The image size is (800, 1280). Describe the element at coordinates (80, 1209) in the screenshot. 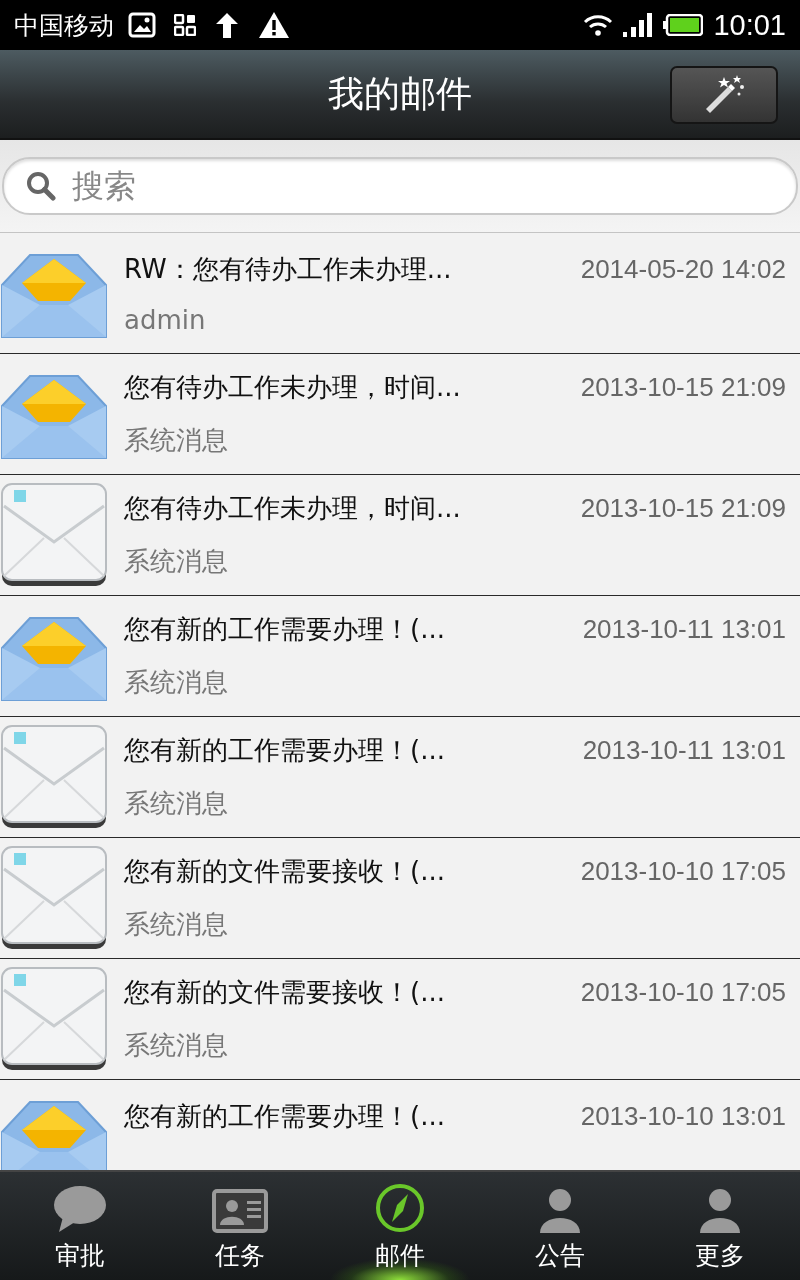

I see `speech-bubble-icon` at that location.